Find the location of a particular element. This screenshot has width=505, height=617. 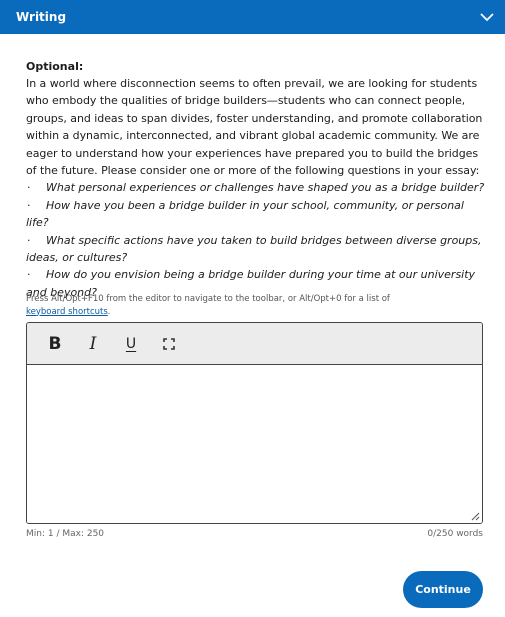

word-count: 0/250 words is located at coordinates (455, 534).